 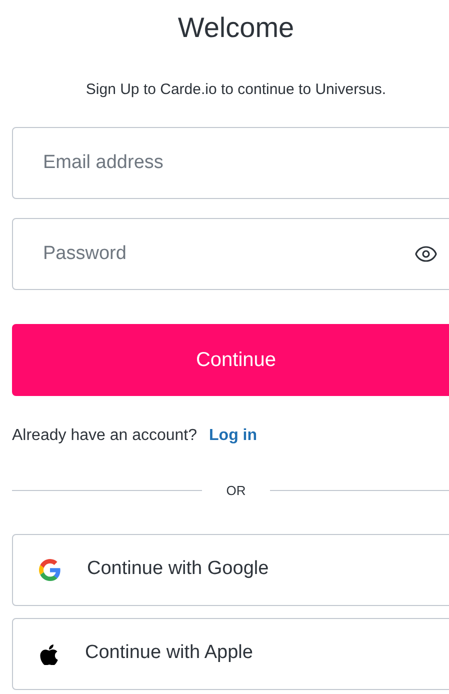 What do you see at coordinates (236, 90) in the screenshot?
I see `subtitle: Sign Up to Carde.io to continue to Universus.` at bounding box center [236, 90].